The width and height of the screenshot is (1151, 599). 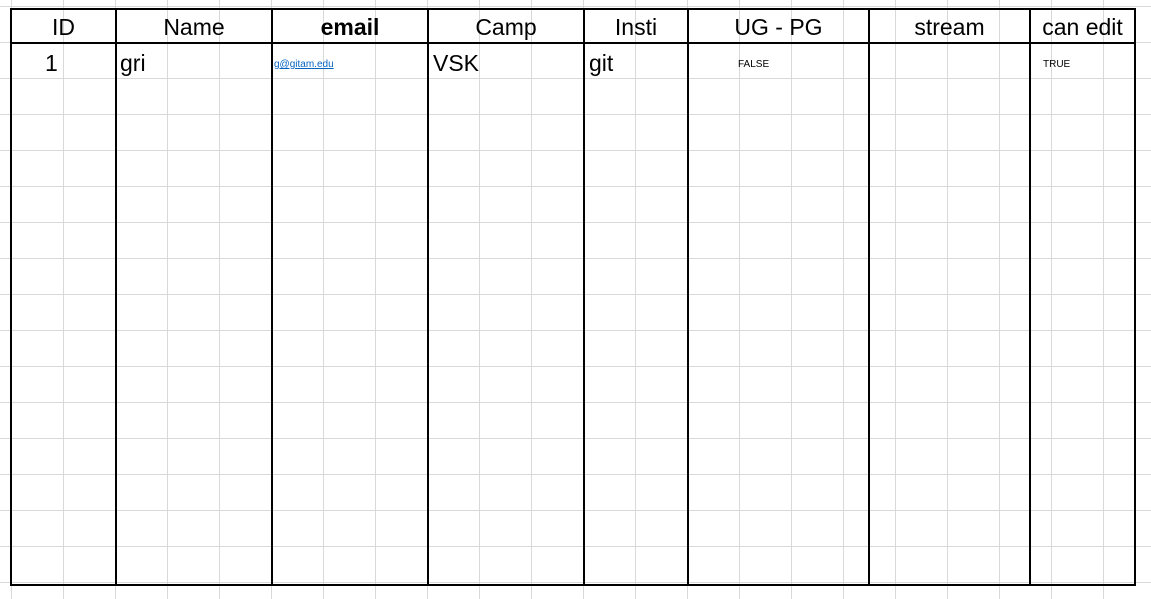 What do you see at coordinates (51, 63) in the screenshot?
I see `cell-id: 1` at bounding box center [51, 63].